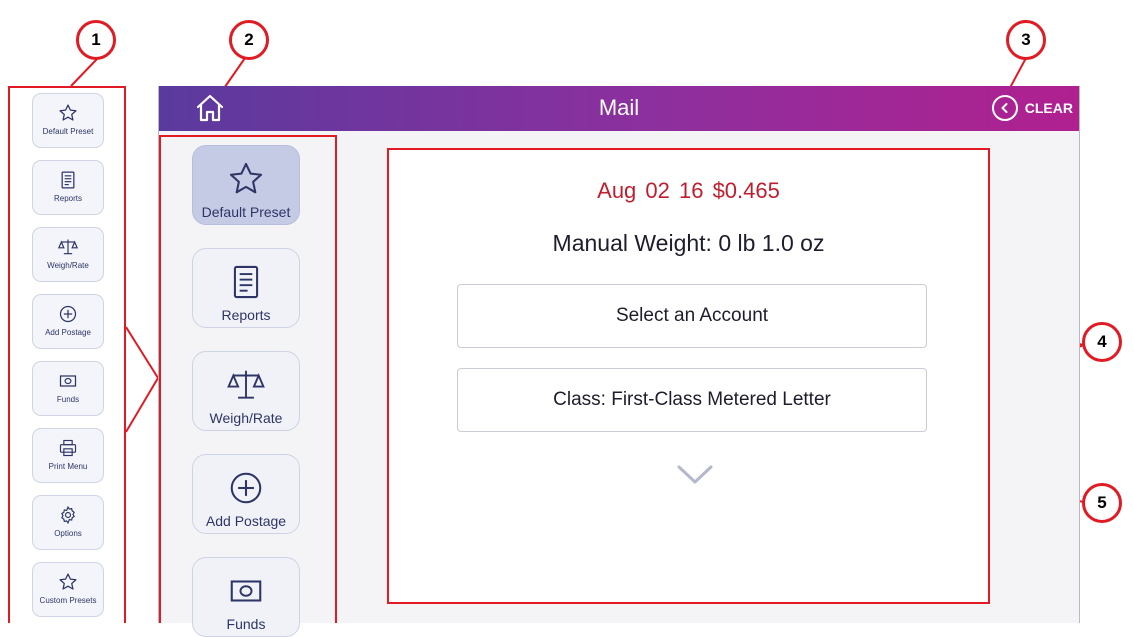 The image size is (1134, 637). I want to click on sidebar-item-label: Custom Presets, so click(68, 600).